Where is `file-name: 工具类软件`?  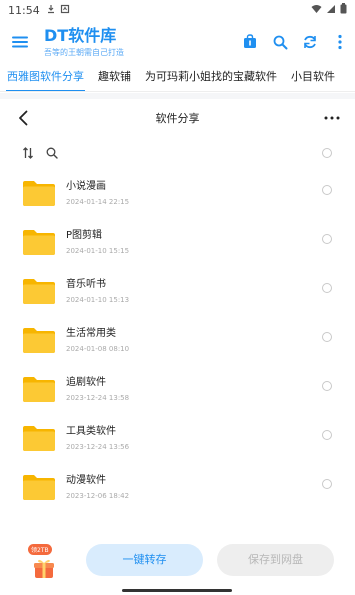
file-name: 工具类软件 is located at coordinates (91, 431).